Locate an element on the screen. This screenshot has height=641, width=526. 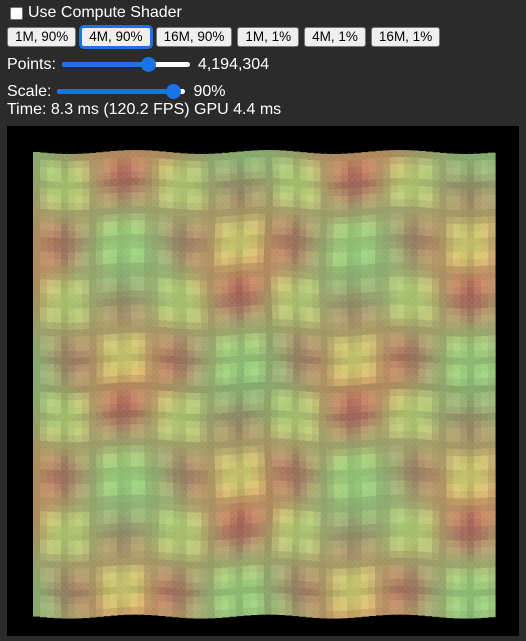
scale-control: Scale: 90% is located at coordinates (116, 92).